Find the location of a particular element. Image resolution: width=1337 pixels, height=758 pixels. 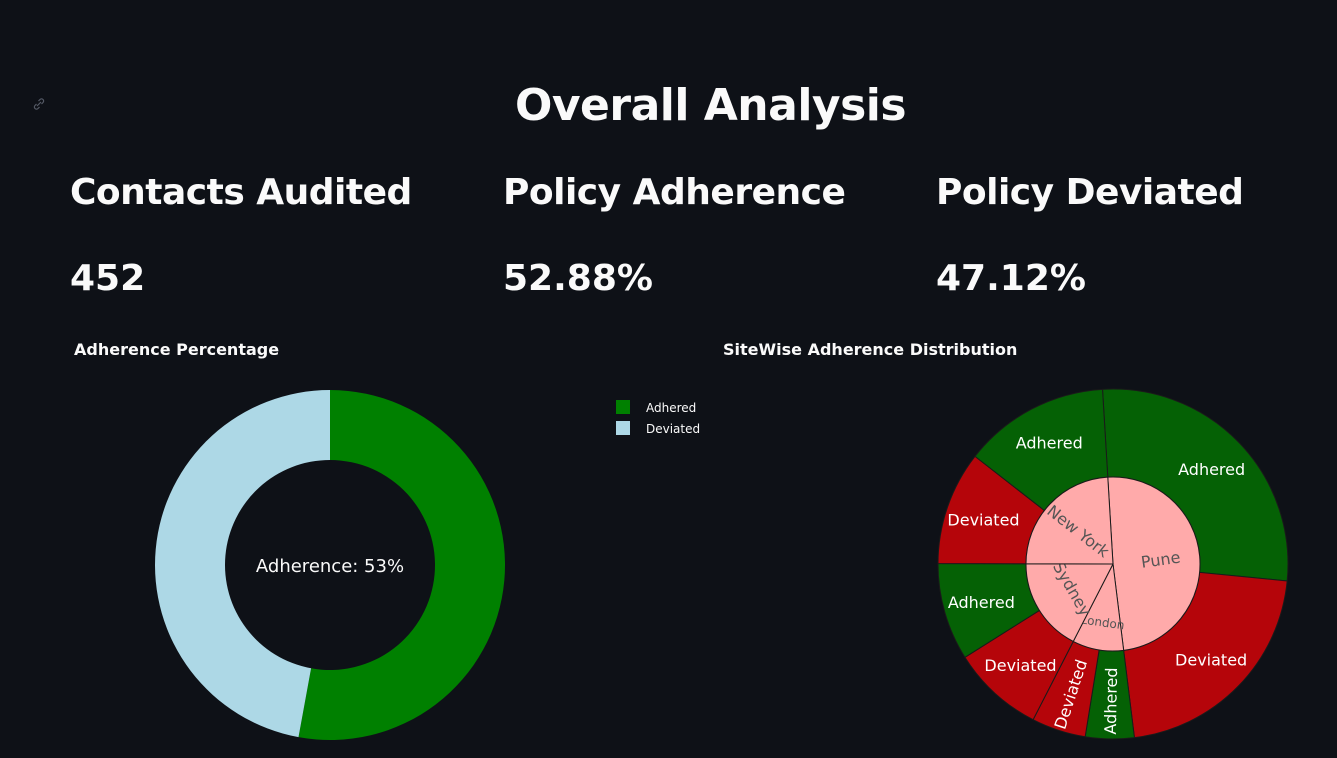

sunburst-label-new-york-adhered: Adhered is located at coordinates (1049, 443).